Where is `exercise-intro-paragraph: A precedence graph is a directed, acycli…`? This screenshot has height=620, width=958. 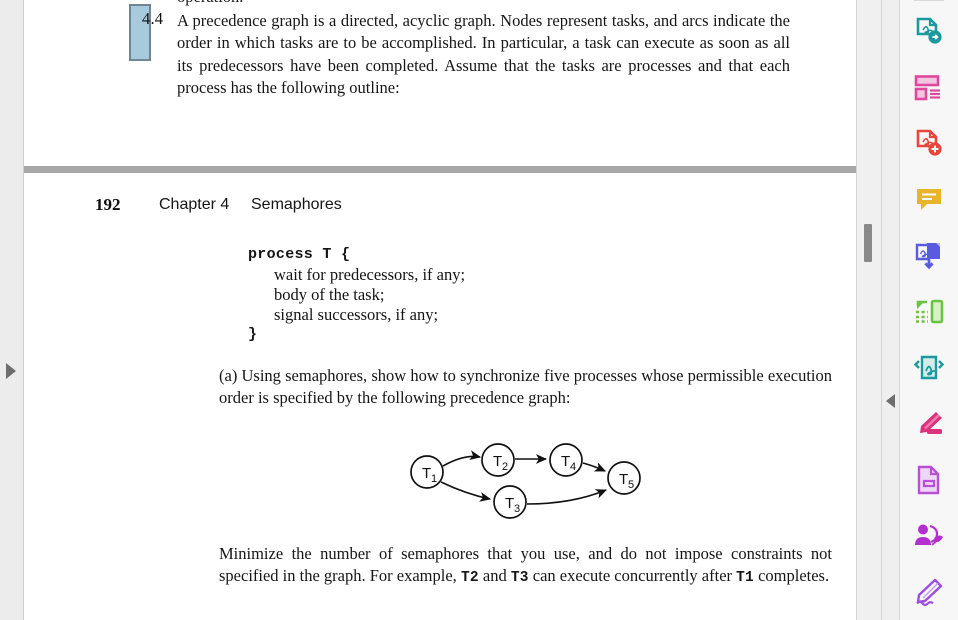
exercise-intro-paragraph: A precedence graph is a directed, acycli… is located at coordinates (483, 54).